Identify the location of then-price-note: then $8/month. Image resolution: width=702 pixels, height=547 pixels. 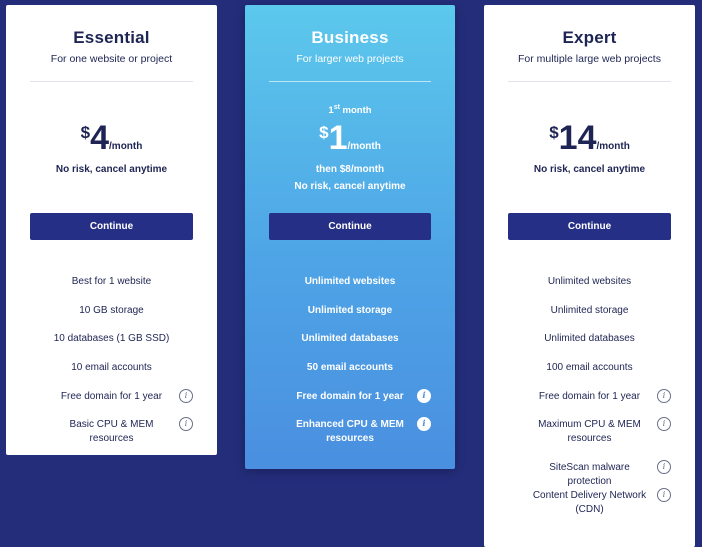
(350, 169).